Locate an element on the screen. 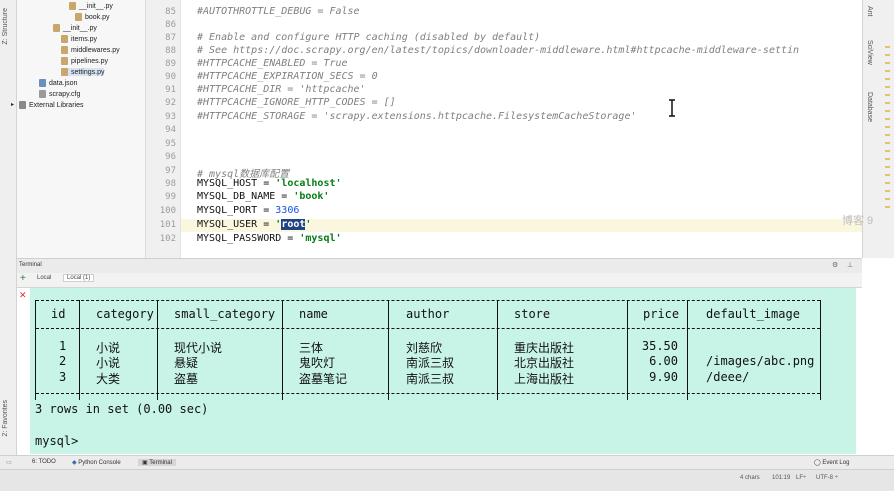 The image size is (894, 491). table-header-cell: name is located at coordinates (313, 314).